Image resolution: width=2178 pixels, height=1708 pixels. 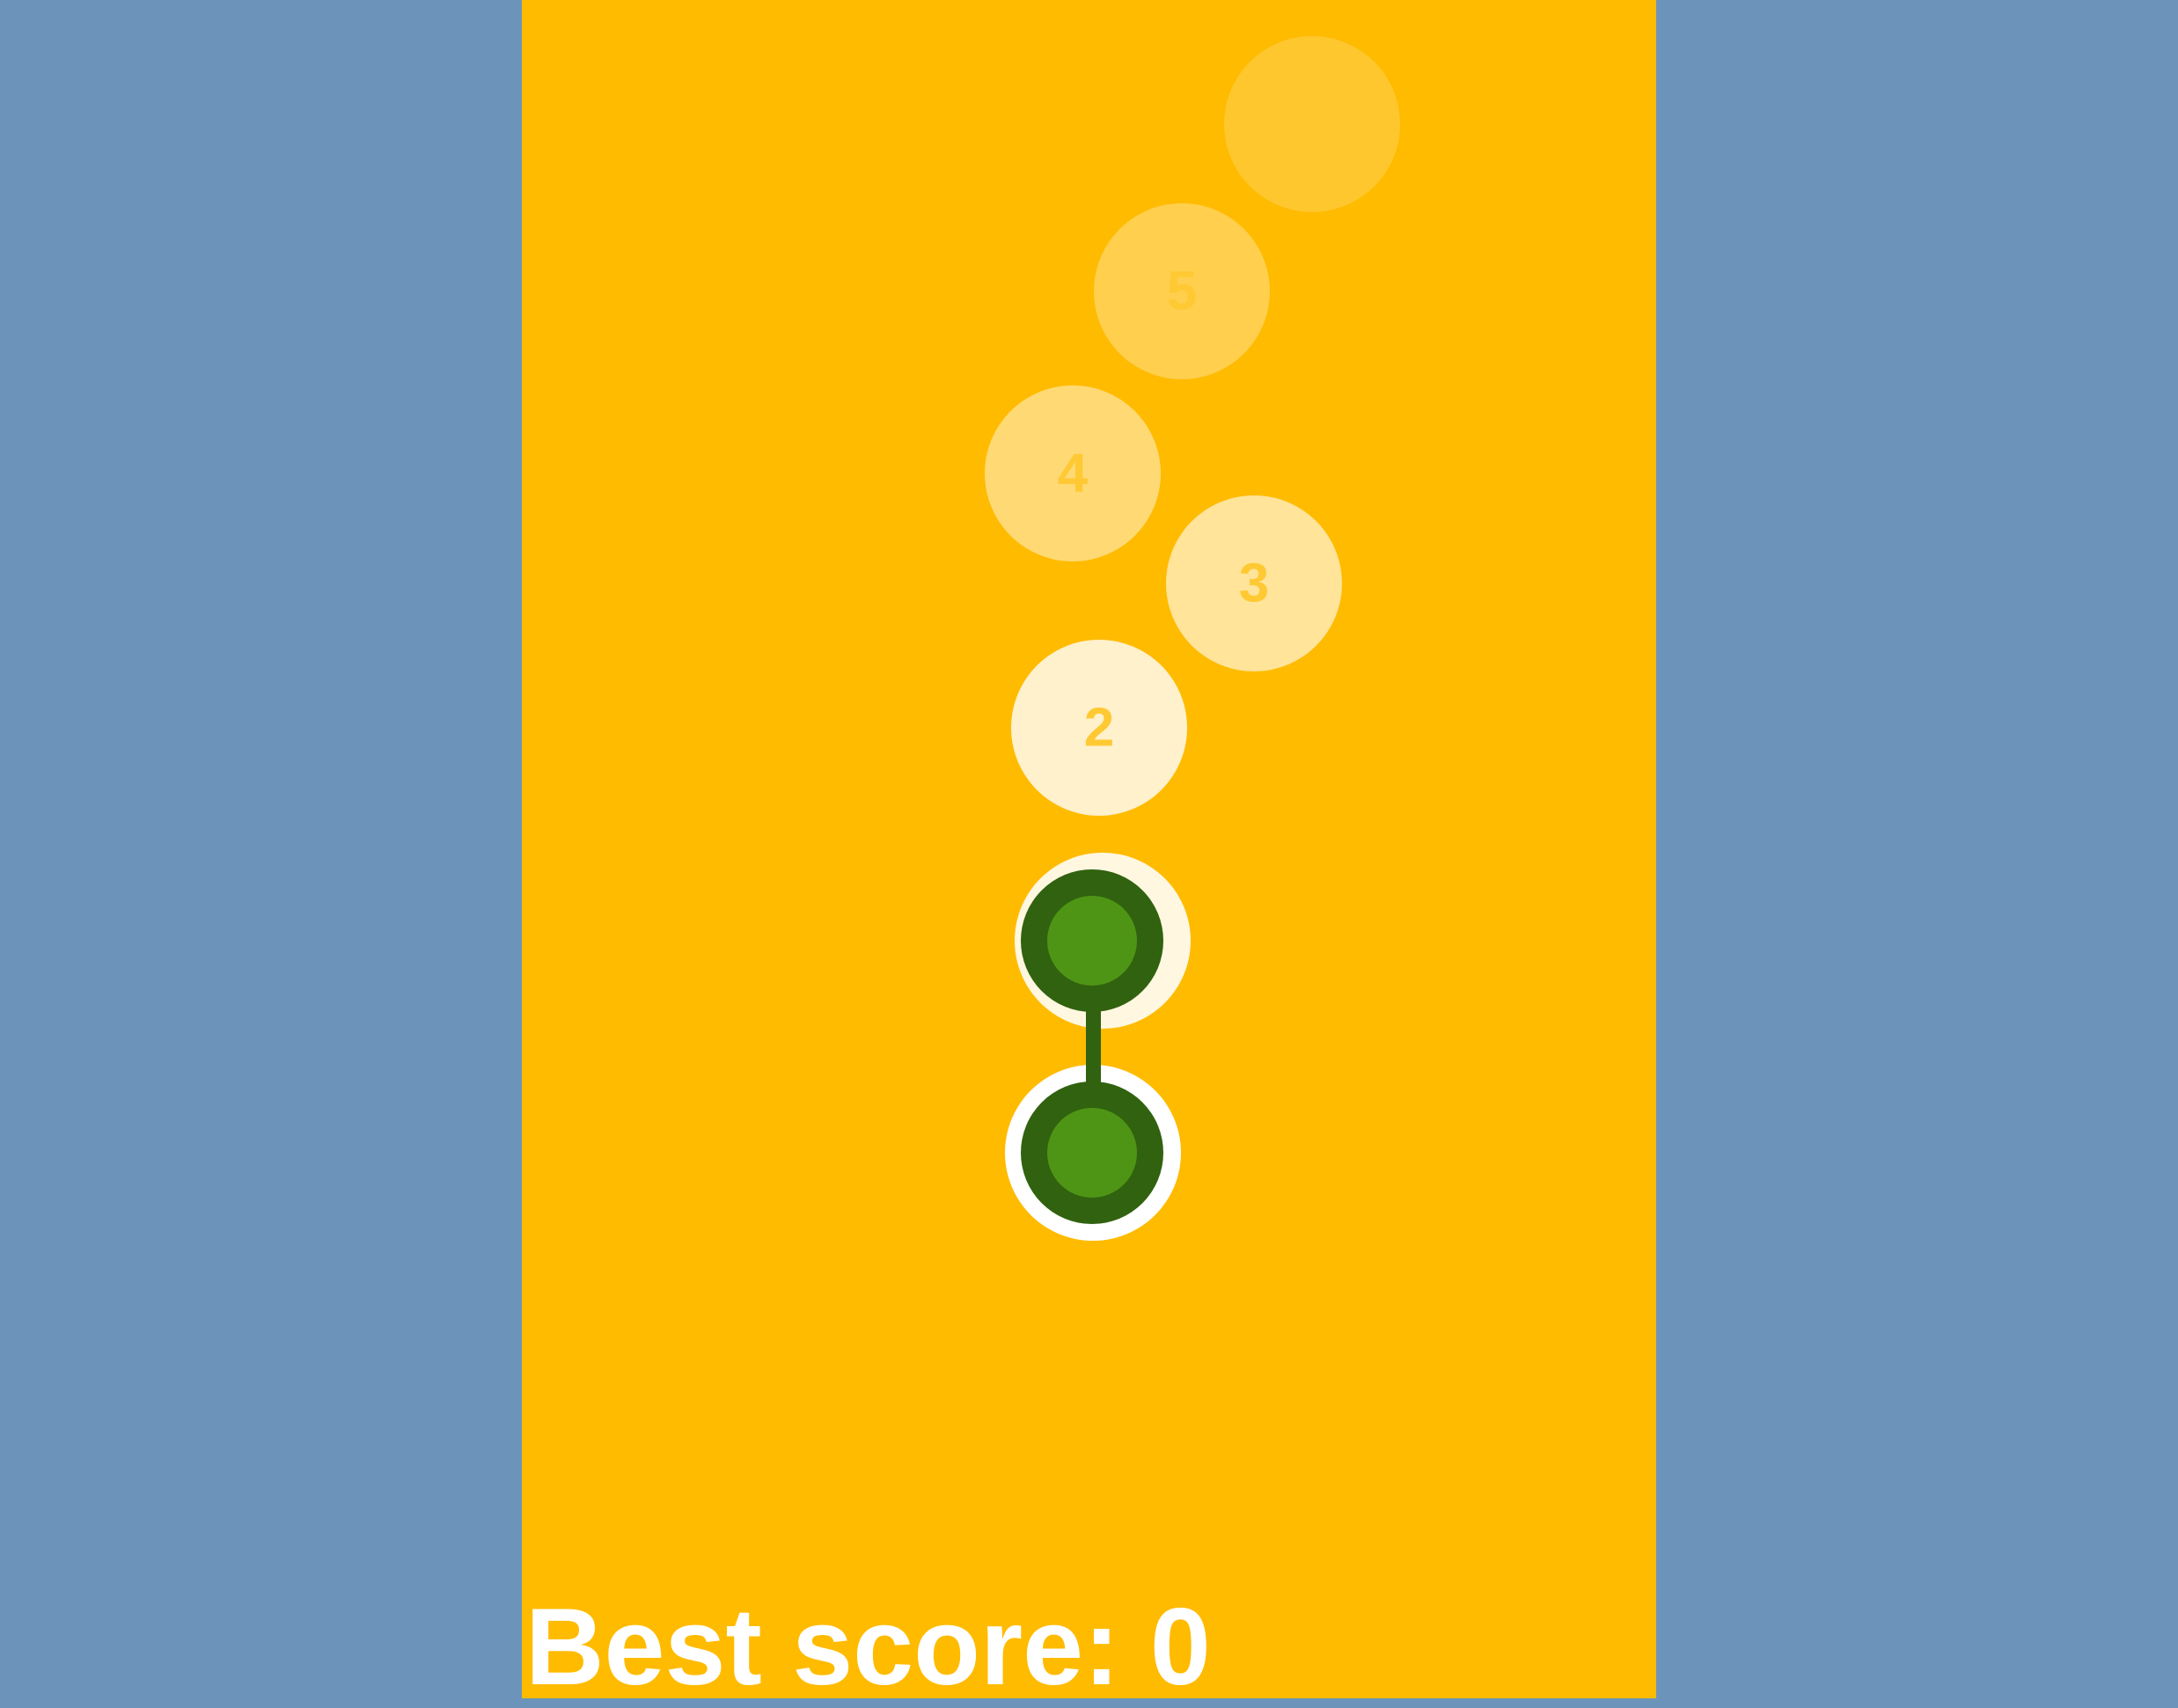 I want to click on target-circle: 3, so click(x=1254, y=583).